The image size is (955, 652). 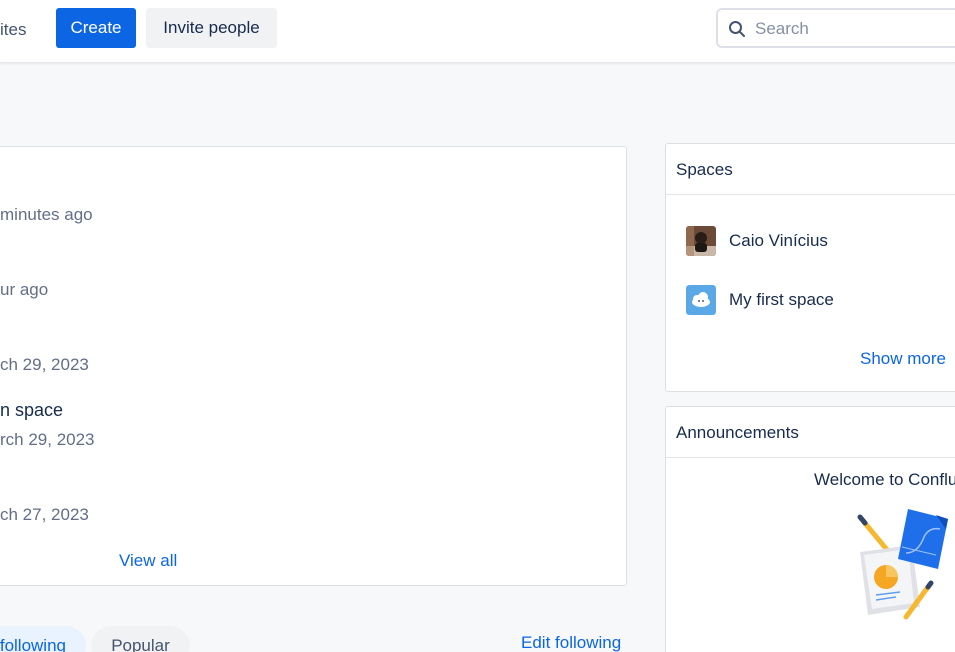 I want to click on space-item-caio: Caio Vinícius, so click(x=757, y=241).